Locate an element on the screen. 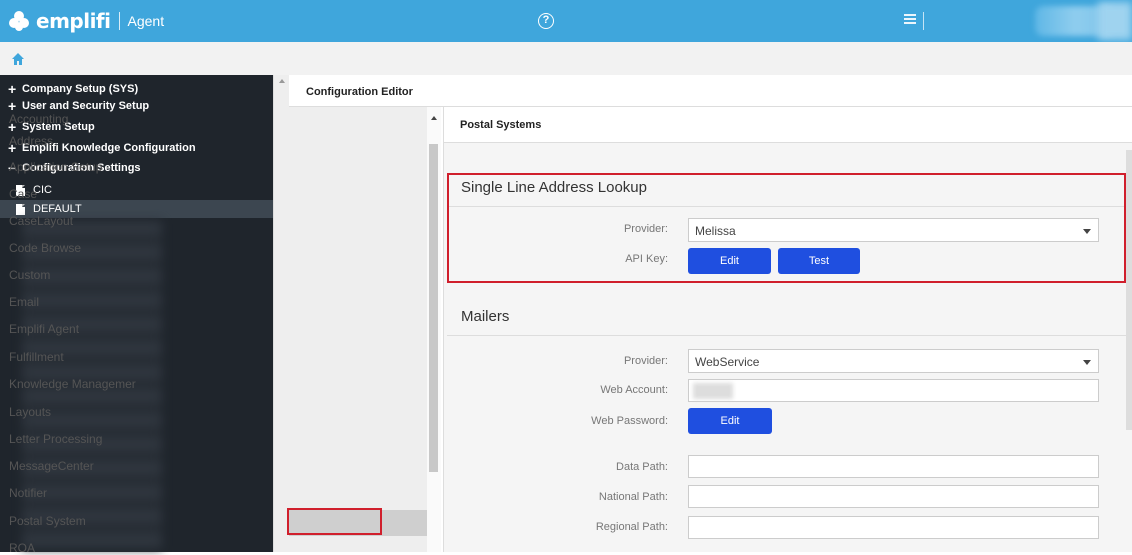 The image size is (1132, 555). category-item-postal-system: Postal System is located at coordinates (47, 521).